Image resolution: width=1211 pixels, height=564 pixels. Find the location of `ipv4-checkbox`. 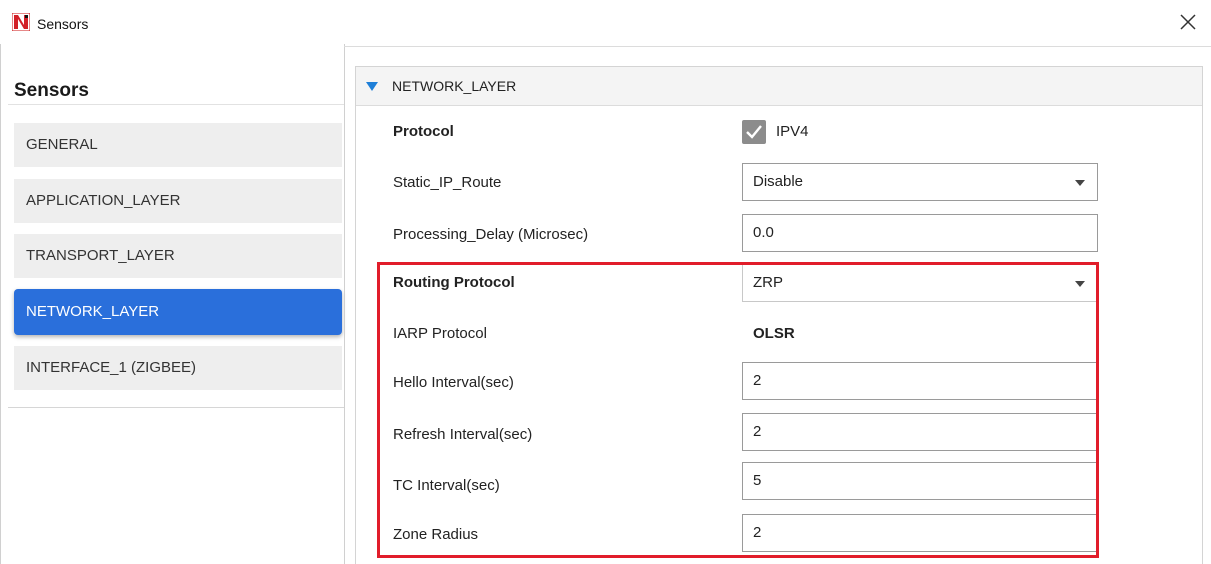

ipv4-checkbox is located at coordinates (754, 132).